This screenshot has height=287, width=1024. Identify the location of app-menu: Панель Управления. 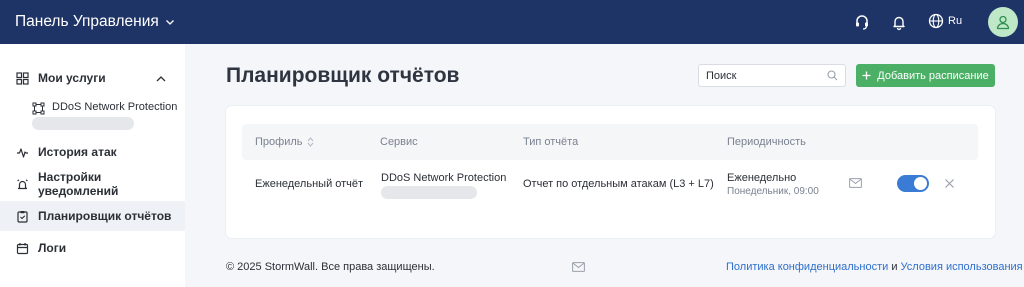
(95, 22).